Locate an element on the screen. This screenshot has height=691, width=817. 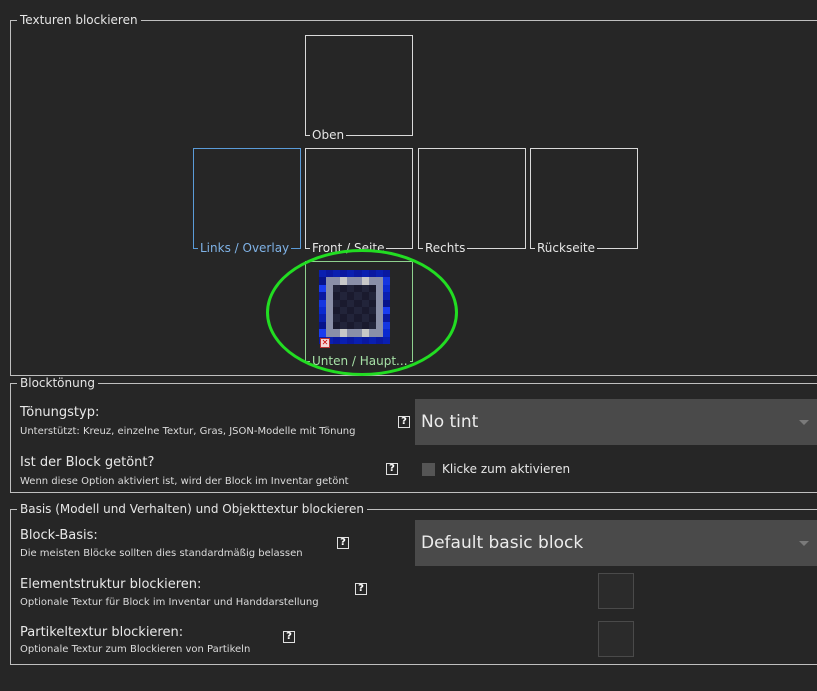
tinted-checkbox-label: Klicke zum aktivieren is located at coordinates (506, 469).